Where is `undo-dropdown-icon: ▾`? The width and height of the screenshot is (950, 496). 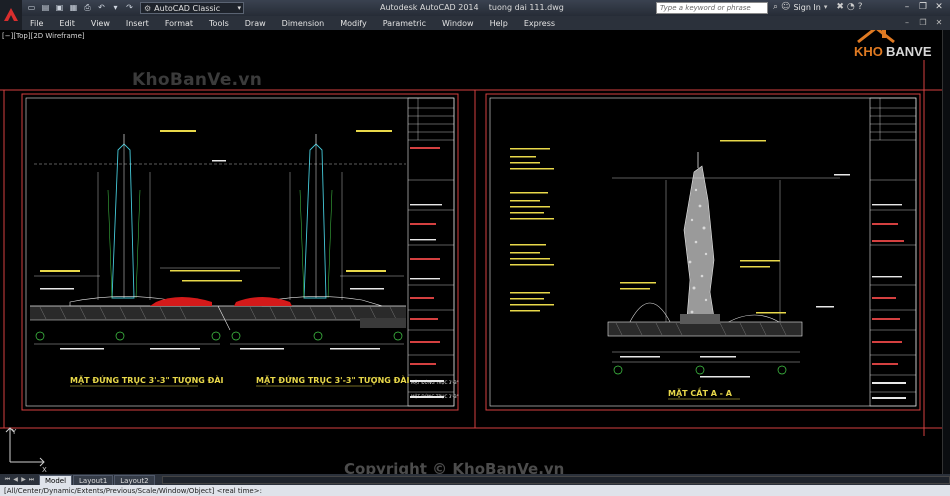 undo-dropdown-icon: ▾ is located at coordinates (115, 7).